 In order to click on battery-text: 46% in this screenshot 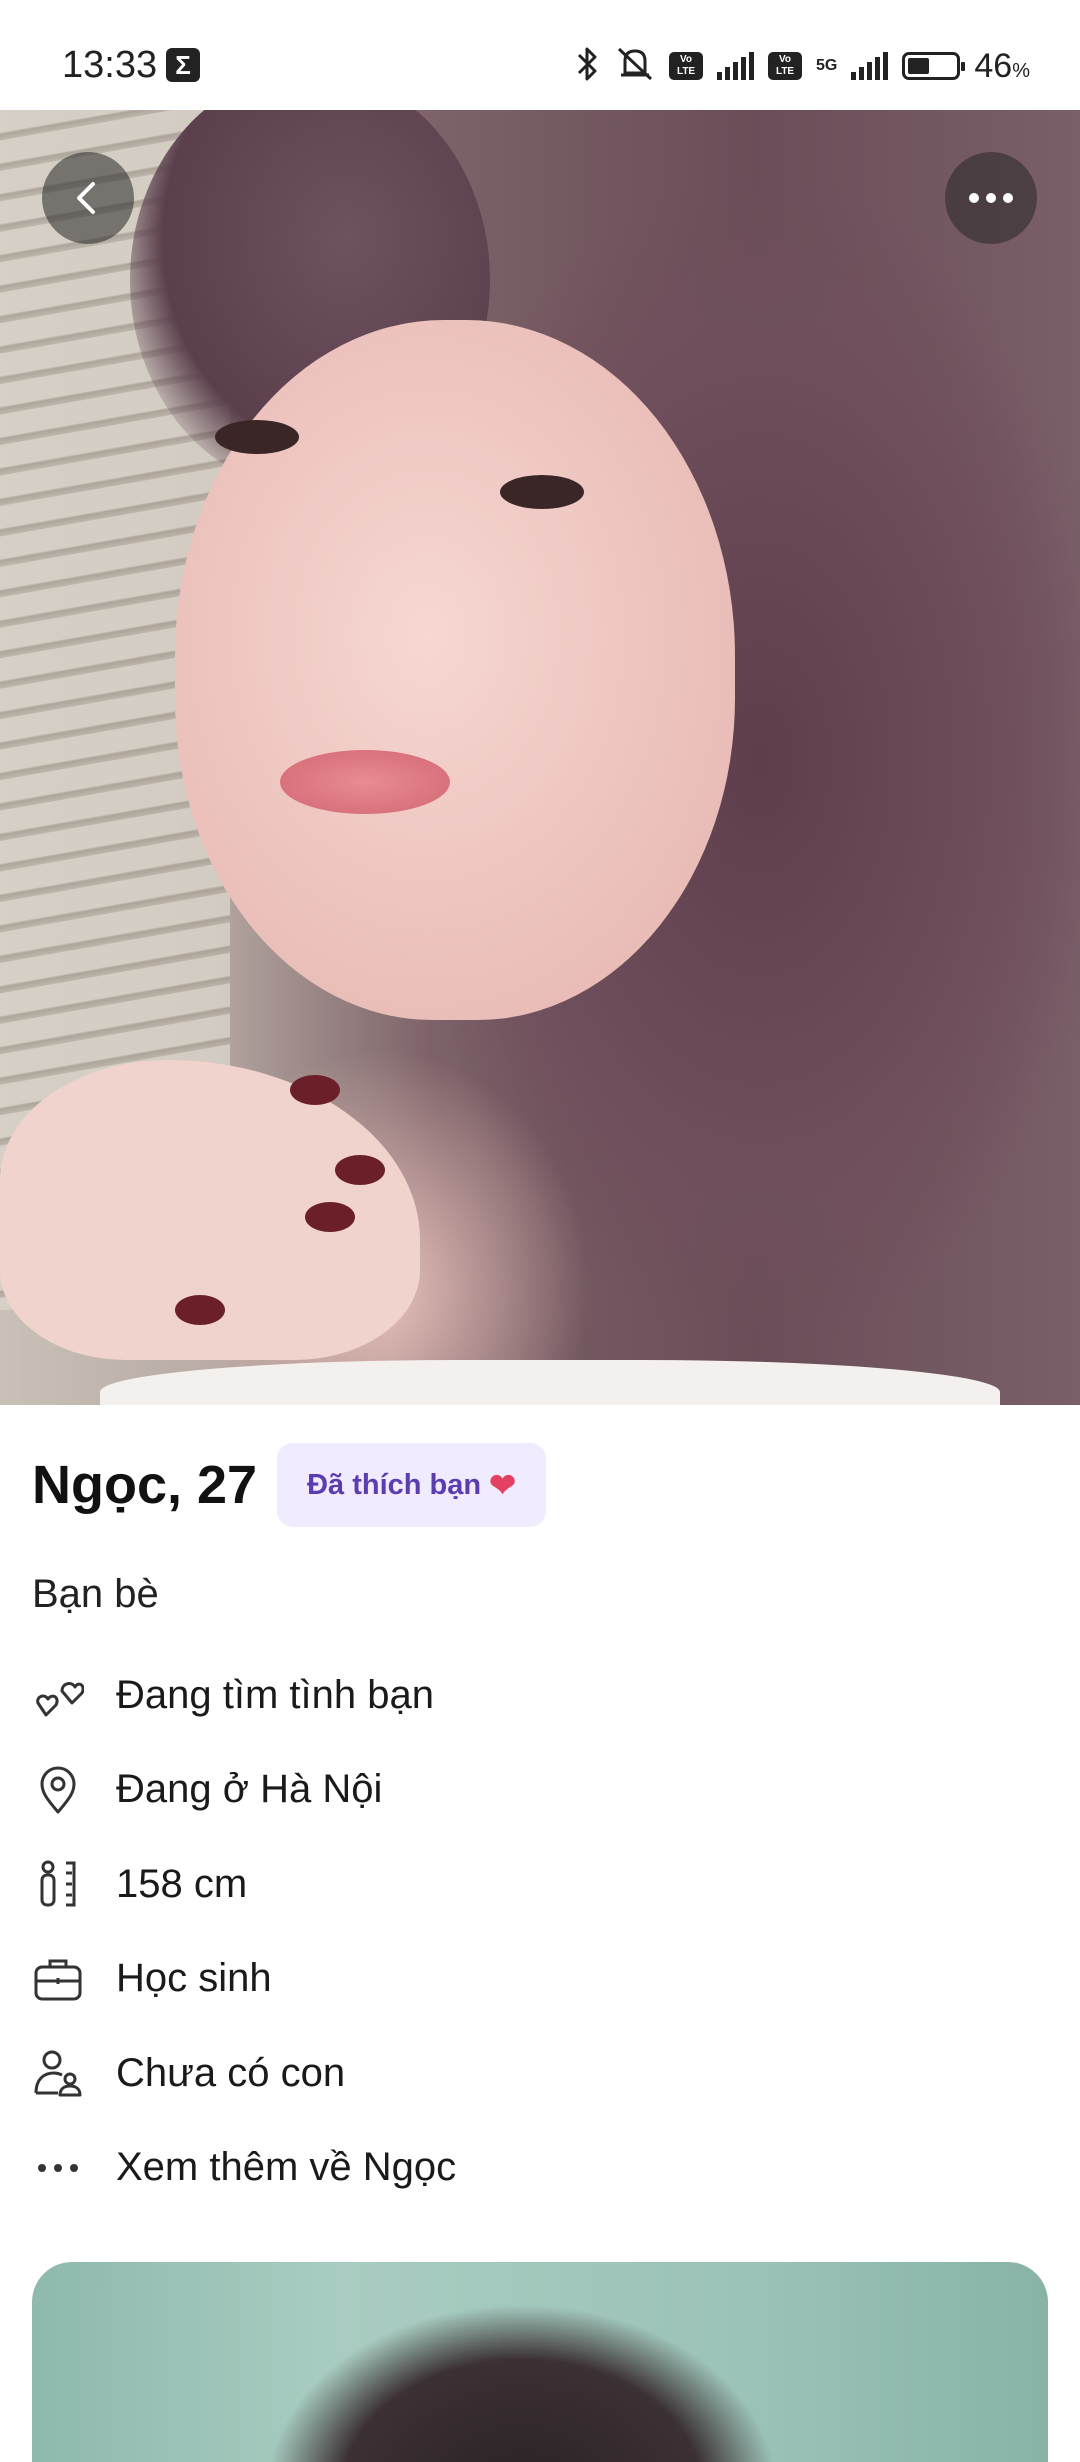, I will do `click(1002, 66)`.